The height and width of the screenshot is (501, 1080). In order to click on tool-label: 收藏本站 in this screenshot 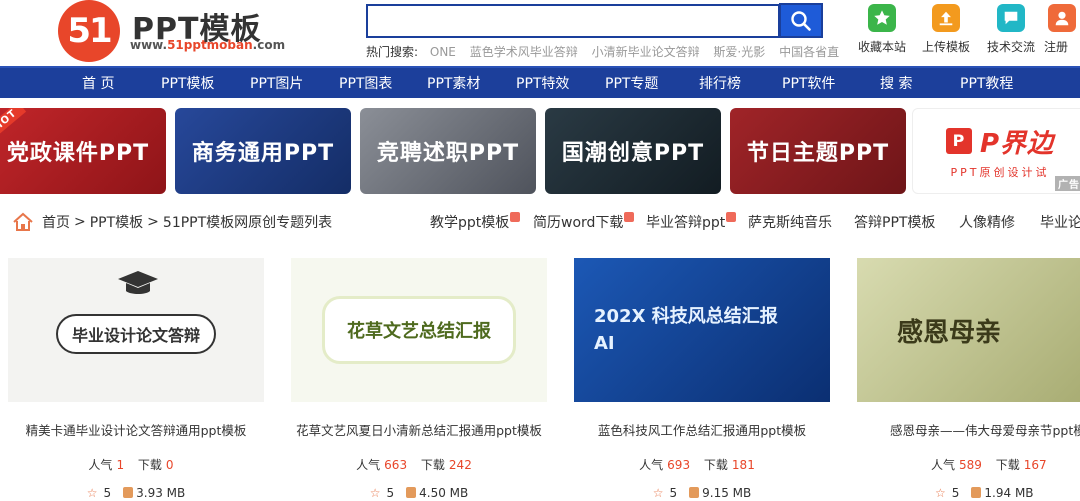, I will do `click(881, 47)`.